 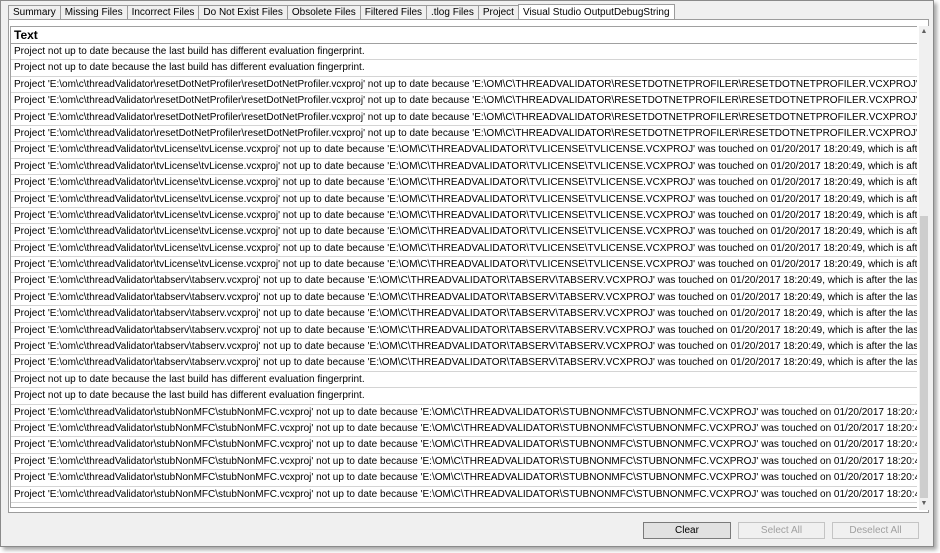 What do you see at coordinates (924, 32) in the screenshot?
I see `triangle-up-icon: ▲` at bounding box center [924, 32].